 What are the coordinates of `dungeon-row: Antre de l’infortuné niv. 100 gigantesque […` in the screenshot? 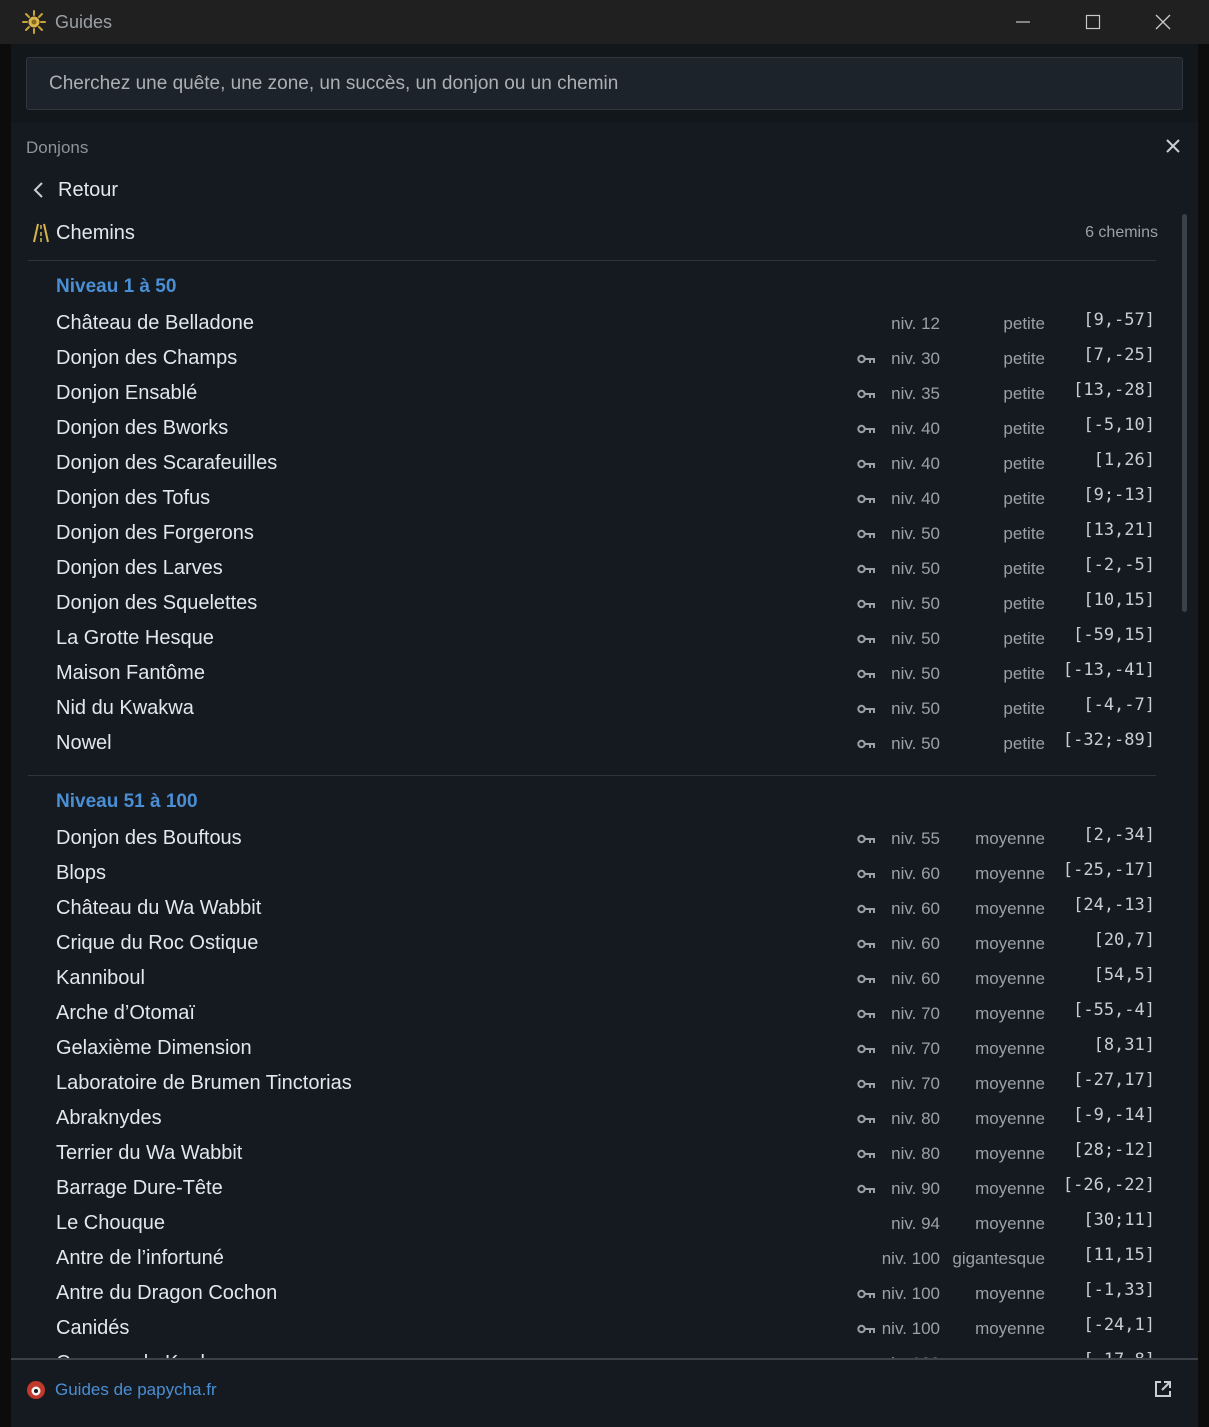 It's located at (604, 1258).